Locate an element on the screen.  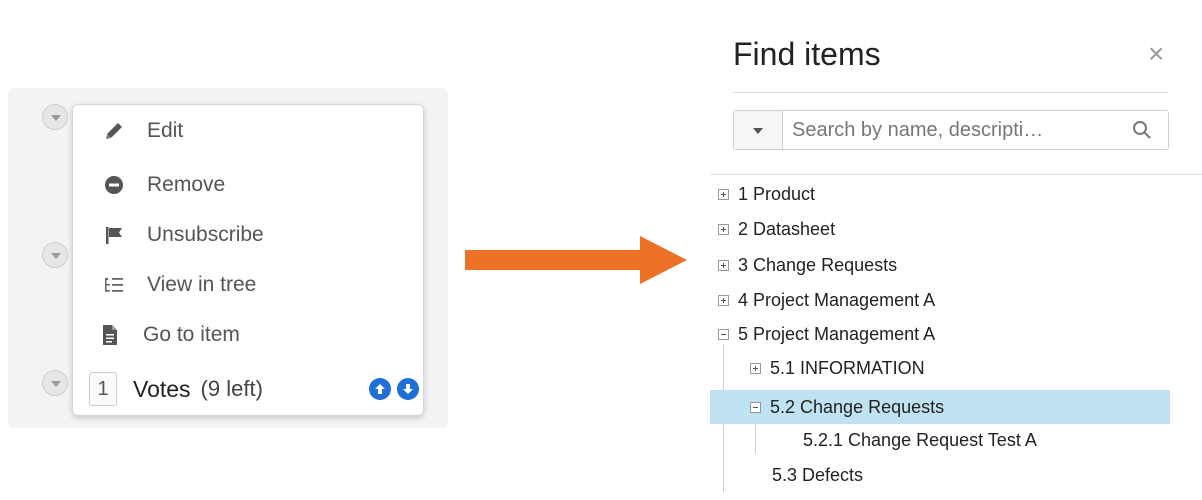
tree-node-label: 5.2 Change Requests is located at coordinates (857, 406).